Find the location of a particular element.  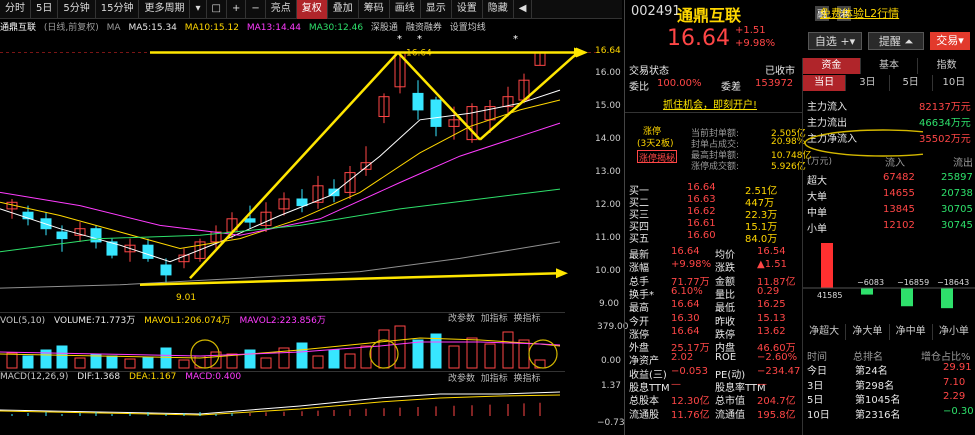

flow-out-value: 30745 is located at coordinates (957, 225).